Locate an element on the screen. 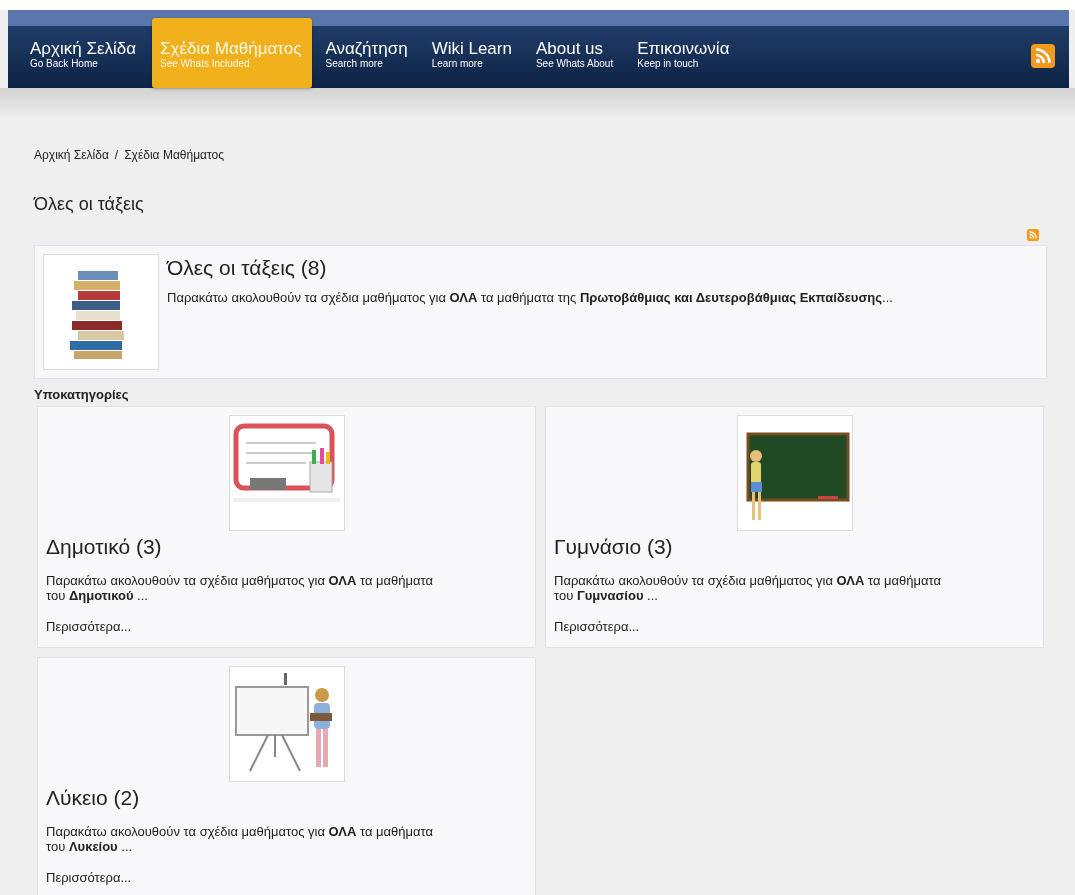 This screenshot has height=895, width=1075. nav-tab: Αρχική Σελίδα Go Back Home is located at coordinates (84, 57).